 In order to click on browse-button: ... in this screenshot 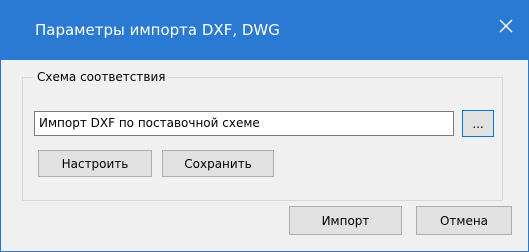, I will do `click(478, 123)`.